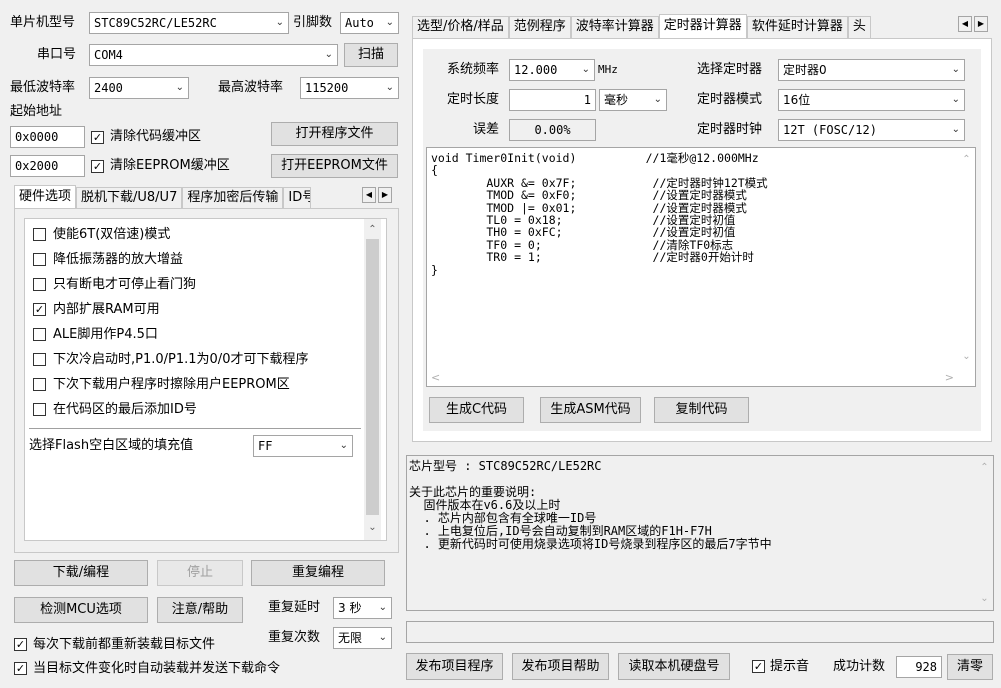  Describe the element at coordinates (730, 99) in the screenshot. I see `timer-mode-label: 定时器模式` at that location.